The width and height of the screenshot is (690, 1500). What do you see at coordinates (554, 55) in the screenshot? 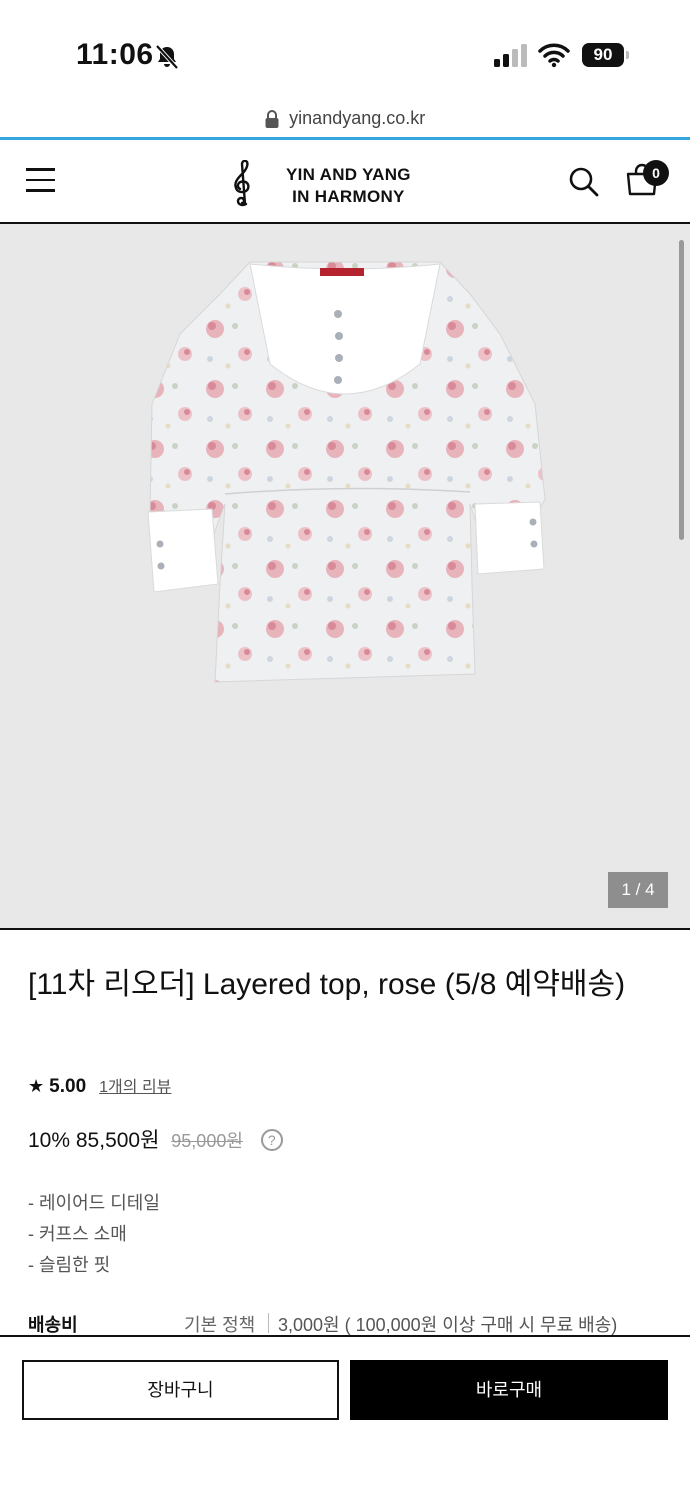
I see `wifi-icon` at bounding box center [554, 55].